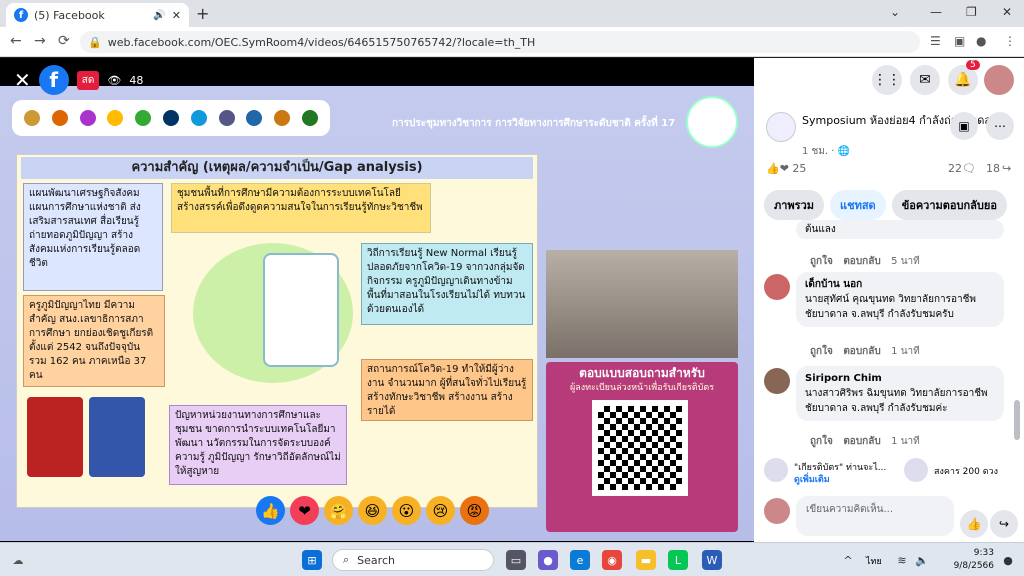 The height and width of the screenshot is (576, 1024). Describe the element at coordinates (858, 205) in the screenshot. I see `tab-live-chat: แชทสด` at that location.